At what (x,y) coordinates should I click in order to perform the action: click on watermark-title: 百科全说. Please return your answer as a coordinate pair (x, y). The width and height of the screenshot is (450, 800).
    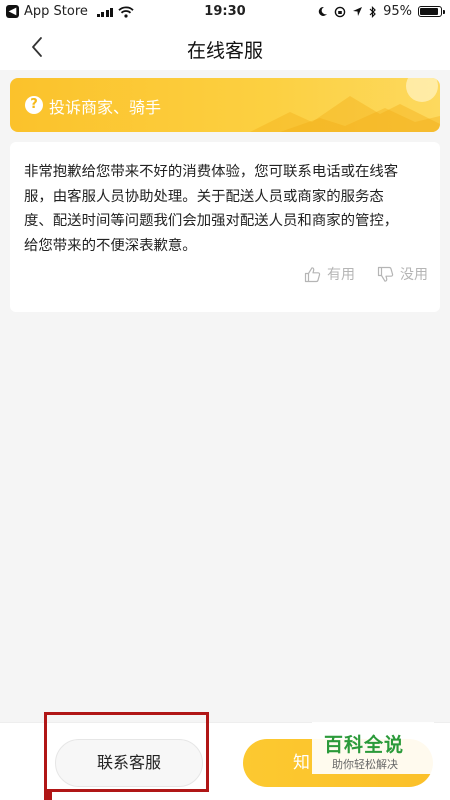
    Looking at the image, I should click on (364, 745).